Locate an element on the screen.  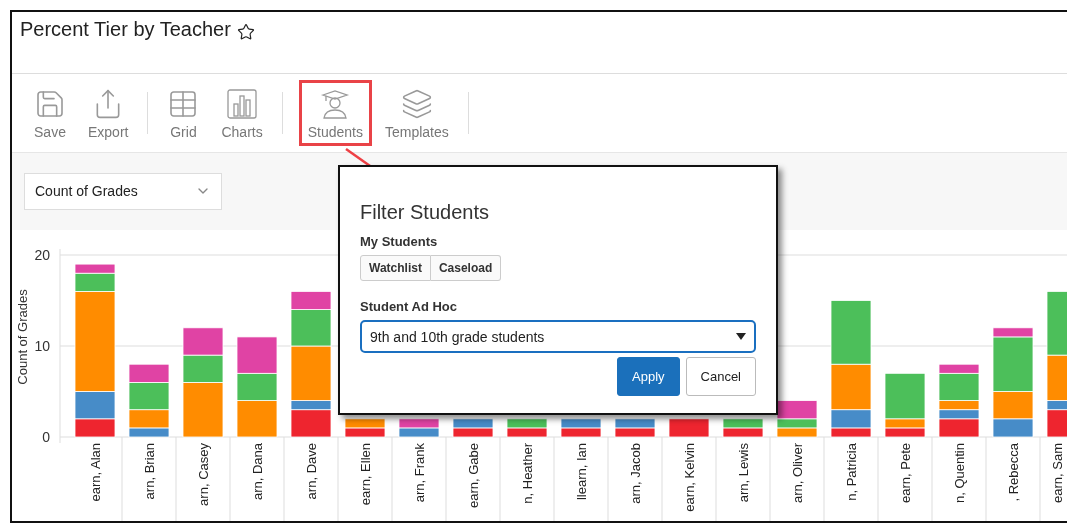
toolbar-button: Grid is located at coordinates (183, 112).